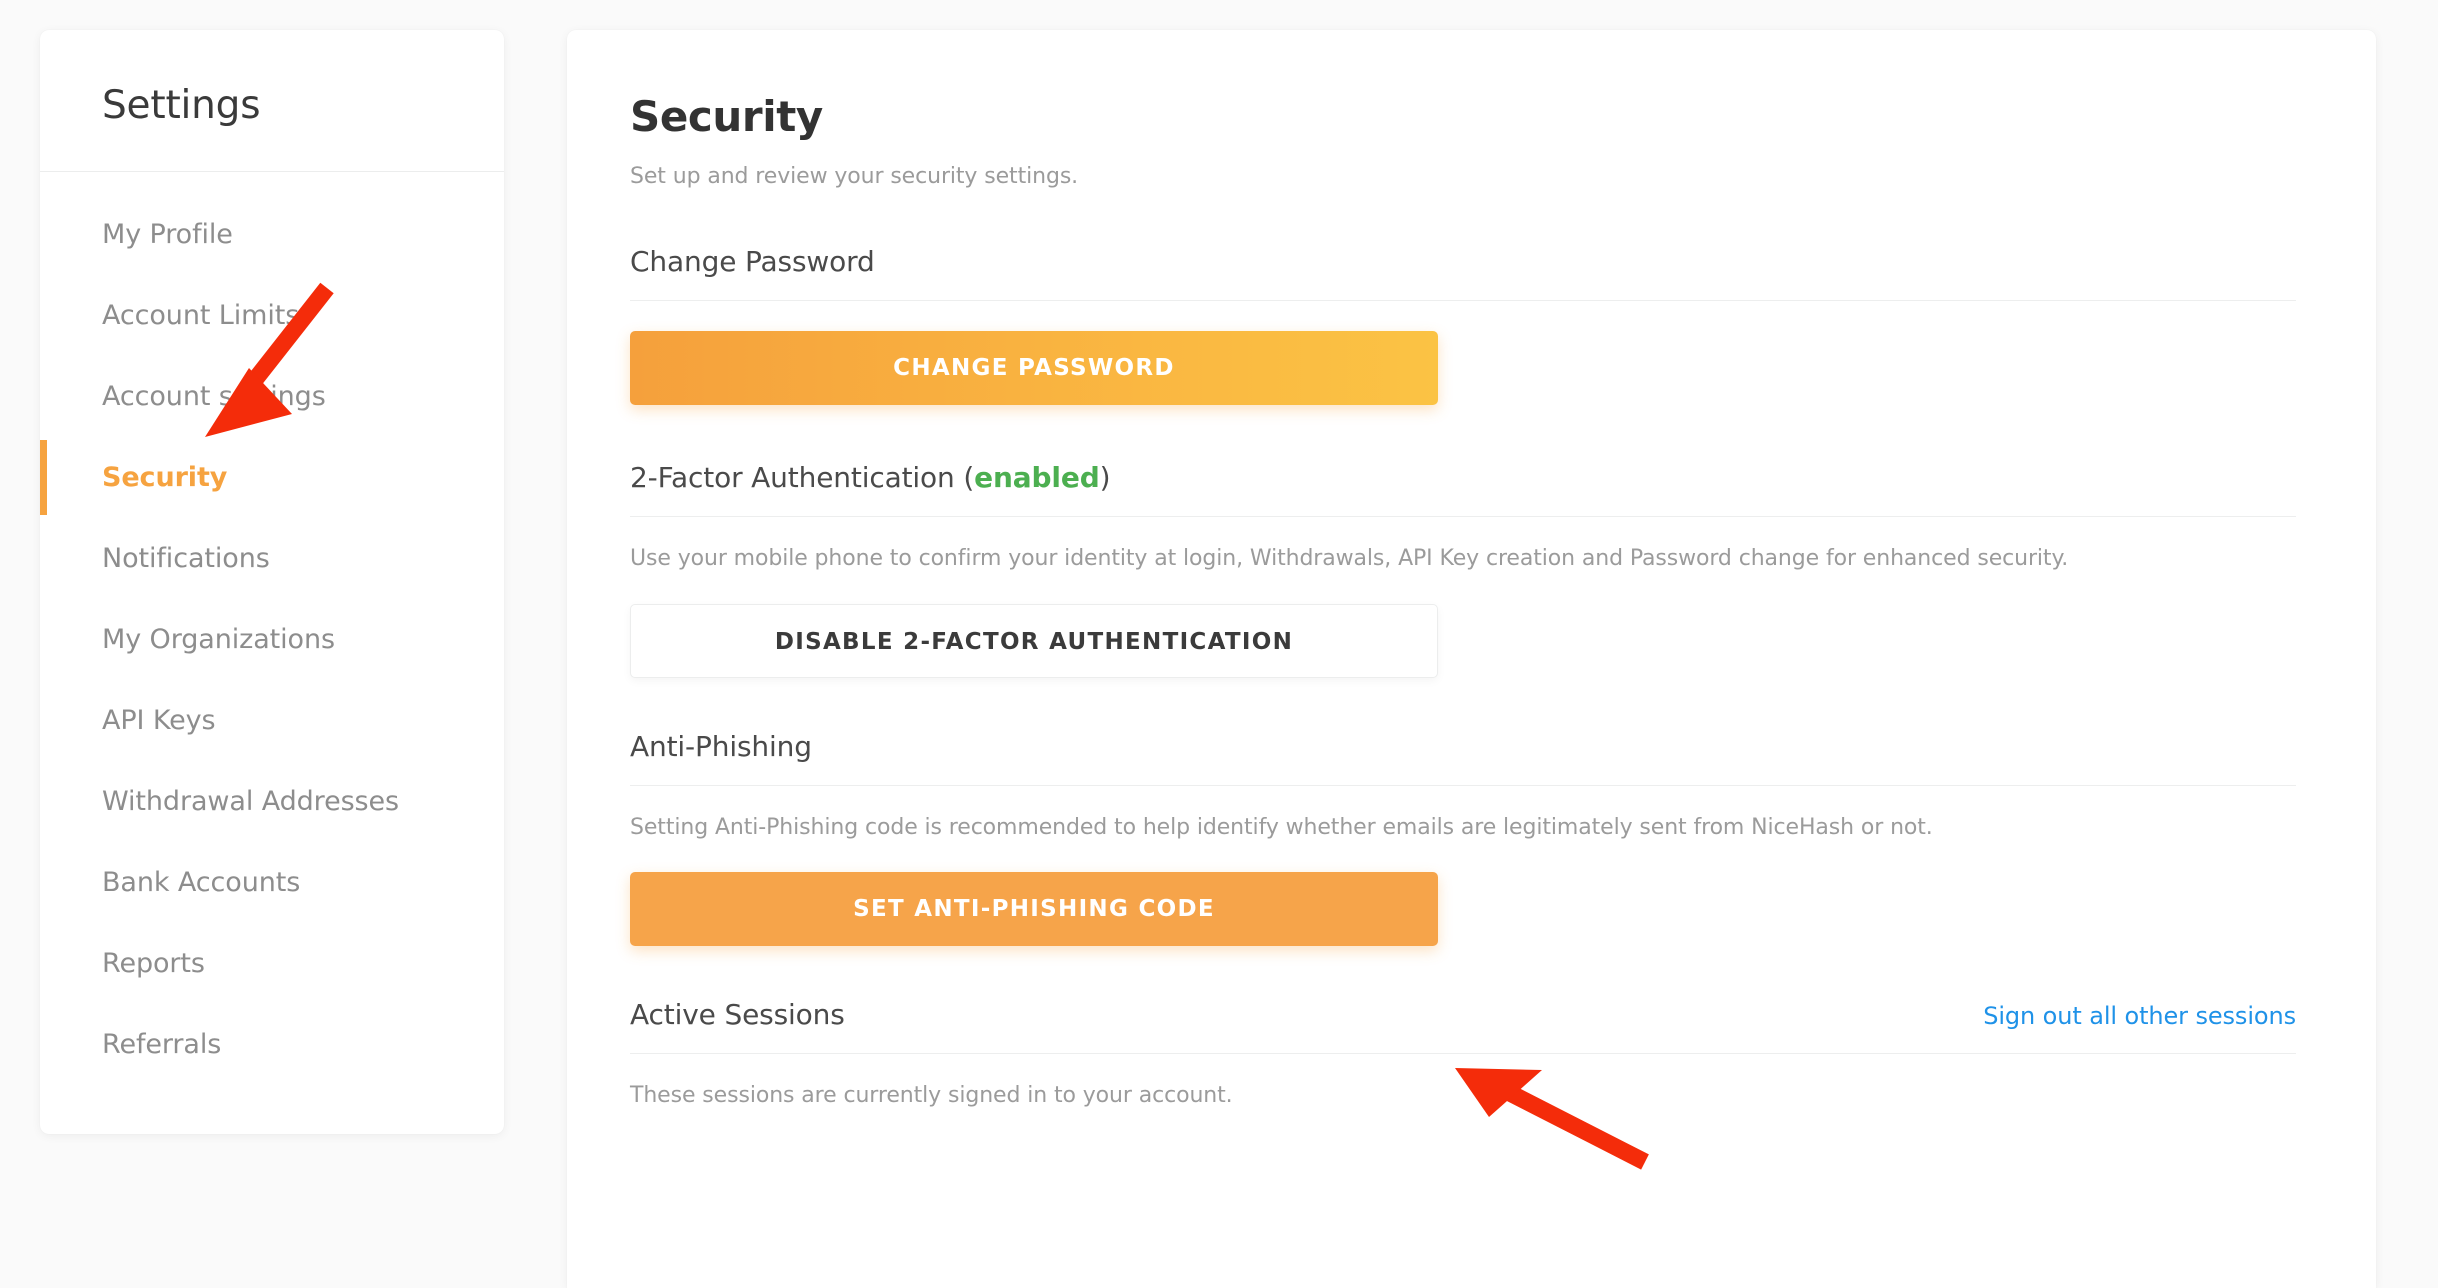 The width and height of the screenshot is (2438, 1288). What do you see at coordinates (1034, 368) in the screenshot?
I see `change-password-button: CHANGE PASSWORD` at bounding box center [1034, 368].